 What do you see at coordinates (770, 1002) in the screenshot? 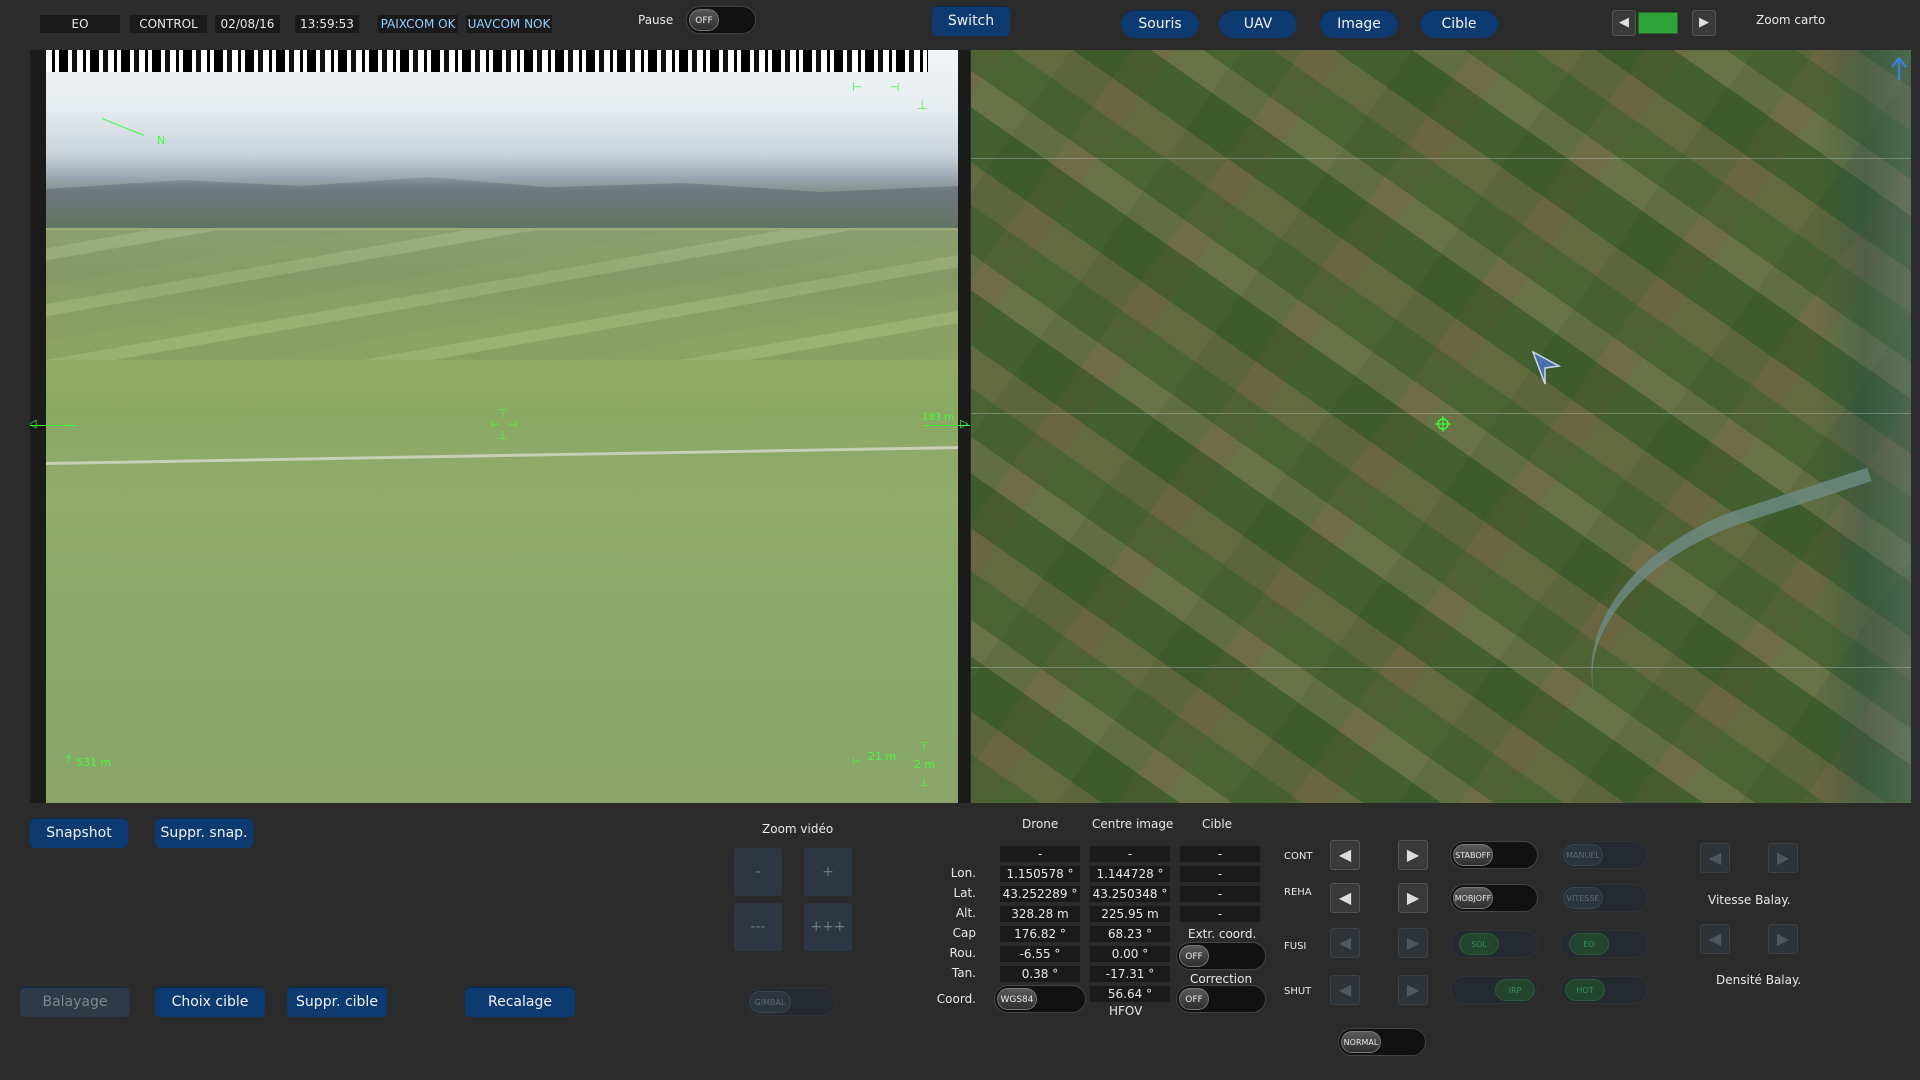
I see `gimbal-toggle-knob: GIMBAL` at bounding box center [770, 1002].